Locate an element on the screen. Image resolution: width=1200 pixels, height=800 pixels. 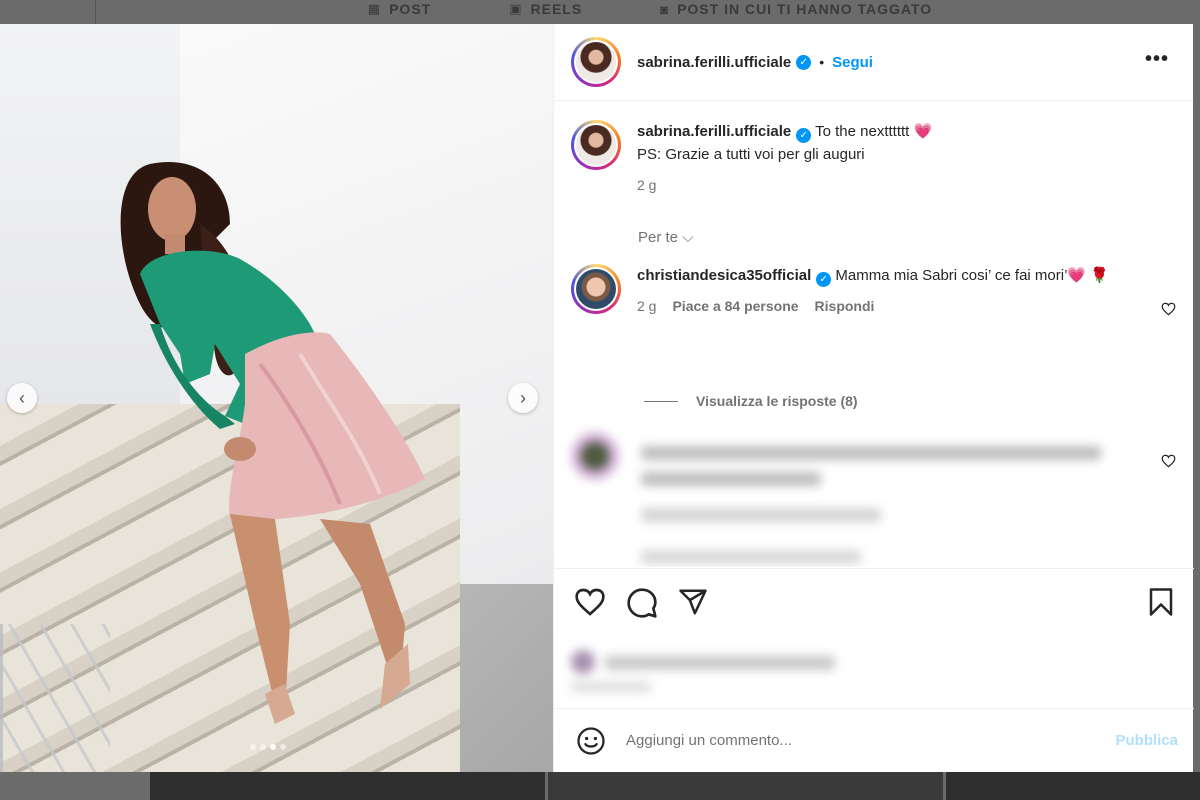
like-heart-icon is located at coordinates (590, 602).